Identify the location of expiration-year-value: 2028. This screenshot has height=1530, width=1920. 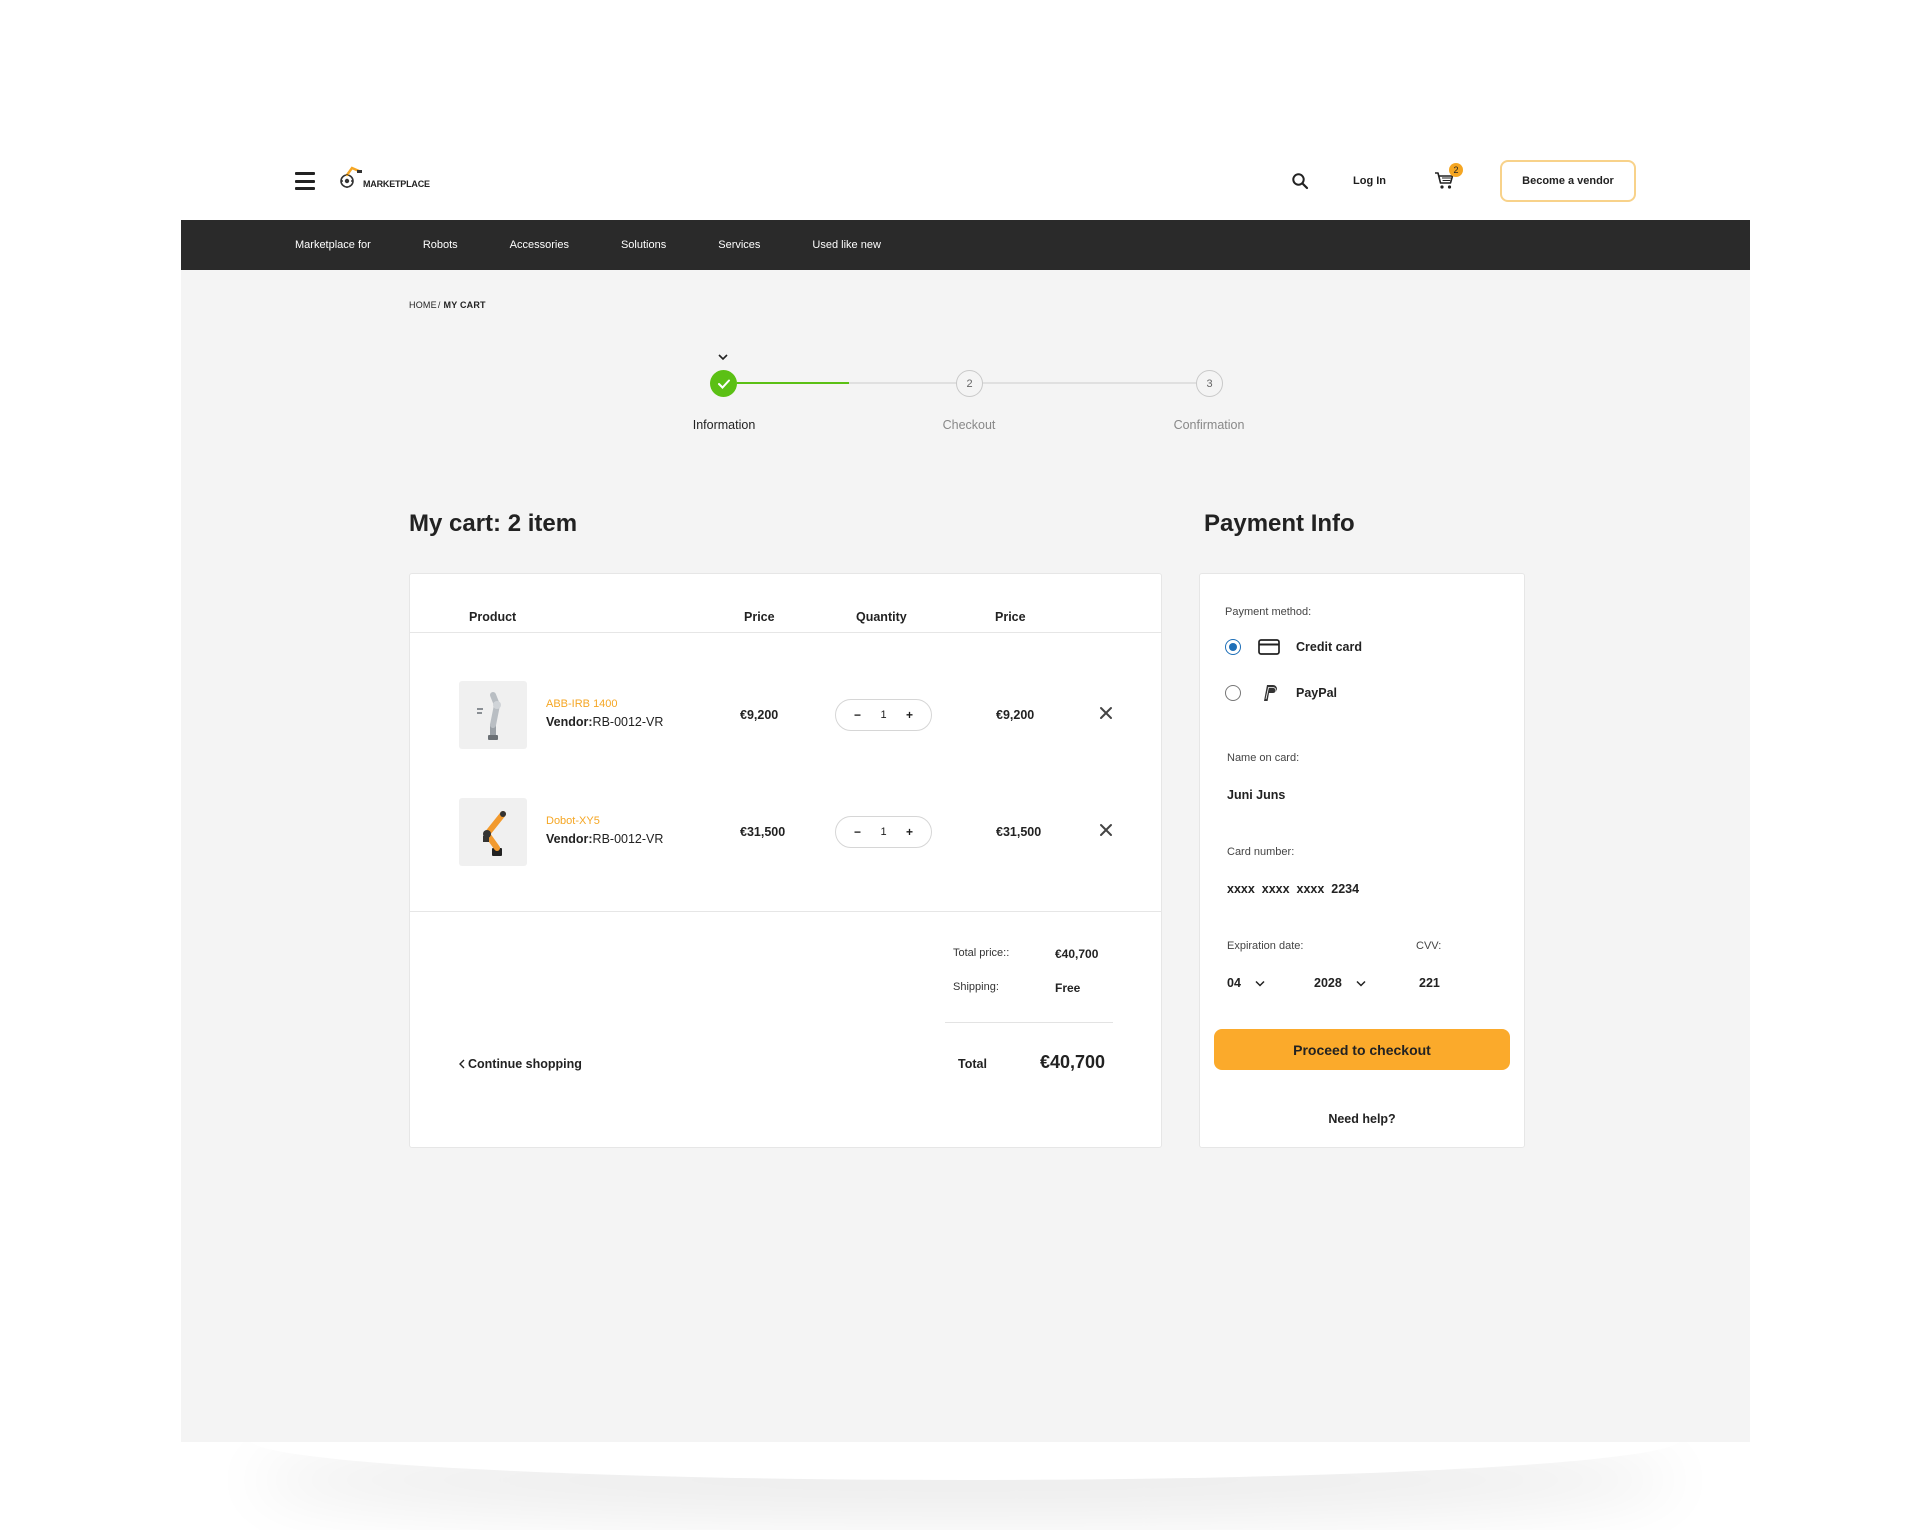
(1328, 983).